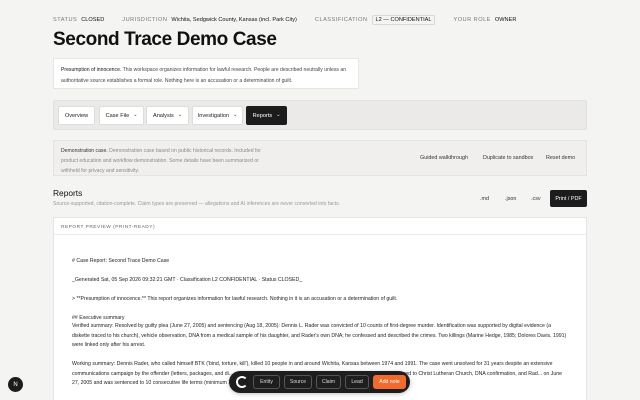 The width and height of the screenshot is (640, 400). What do you see at coordinates (560, 158) in the screenshot?
I see `reset-demo-button: Reset demo` at bounding box center [560, 158].